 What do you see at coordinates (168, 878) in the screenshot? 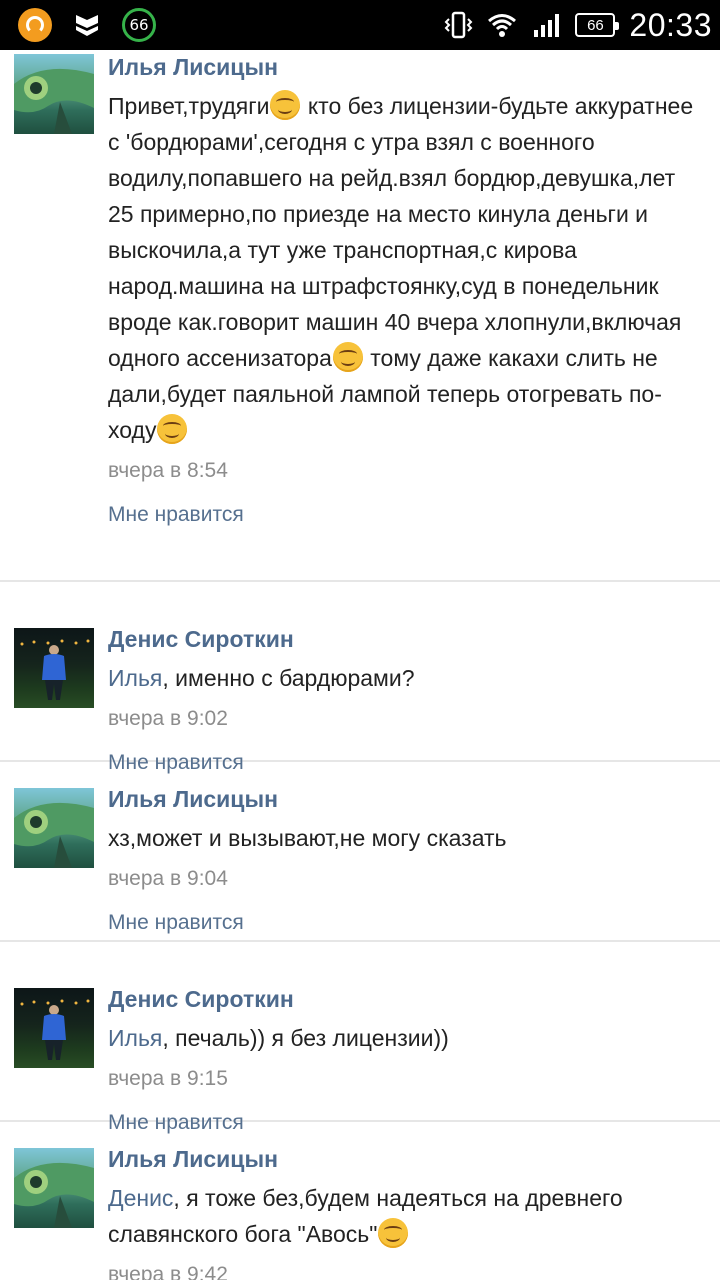
I see `comment-time: вчера в 9:04` at bounding box center [168, 878].